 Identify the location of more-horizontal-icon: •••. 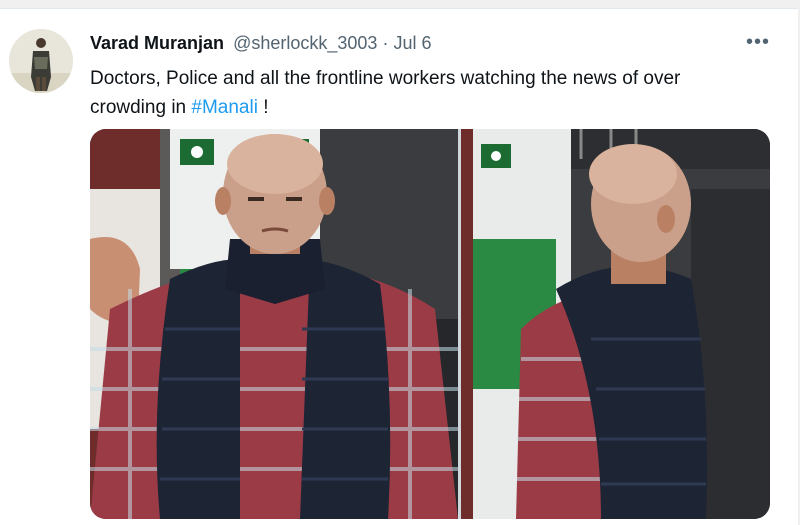
(758, 42).